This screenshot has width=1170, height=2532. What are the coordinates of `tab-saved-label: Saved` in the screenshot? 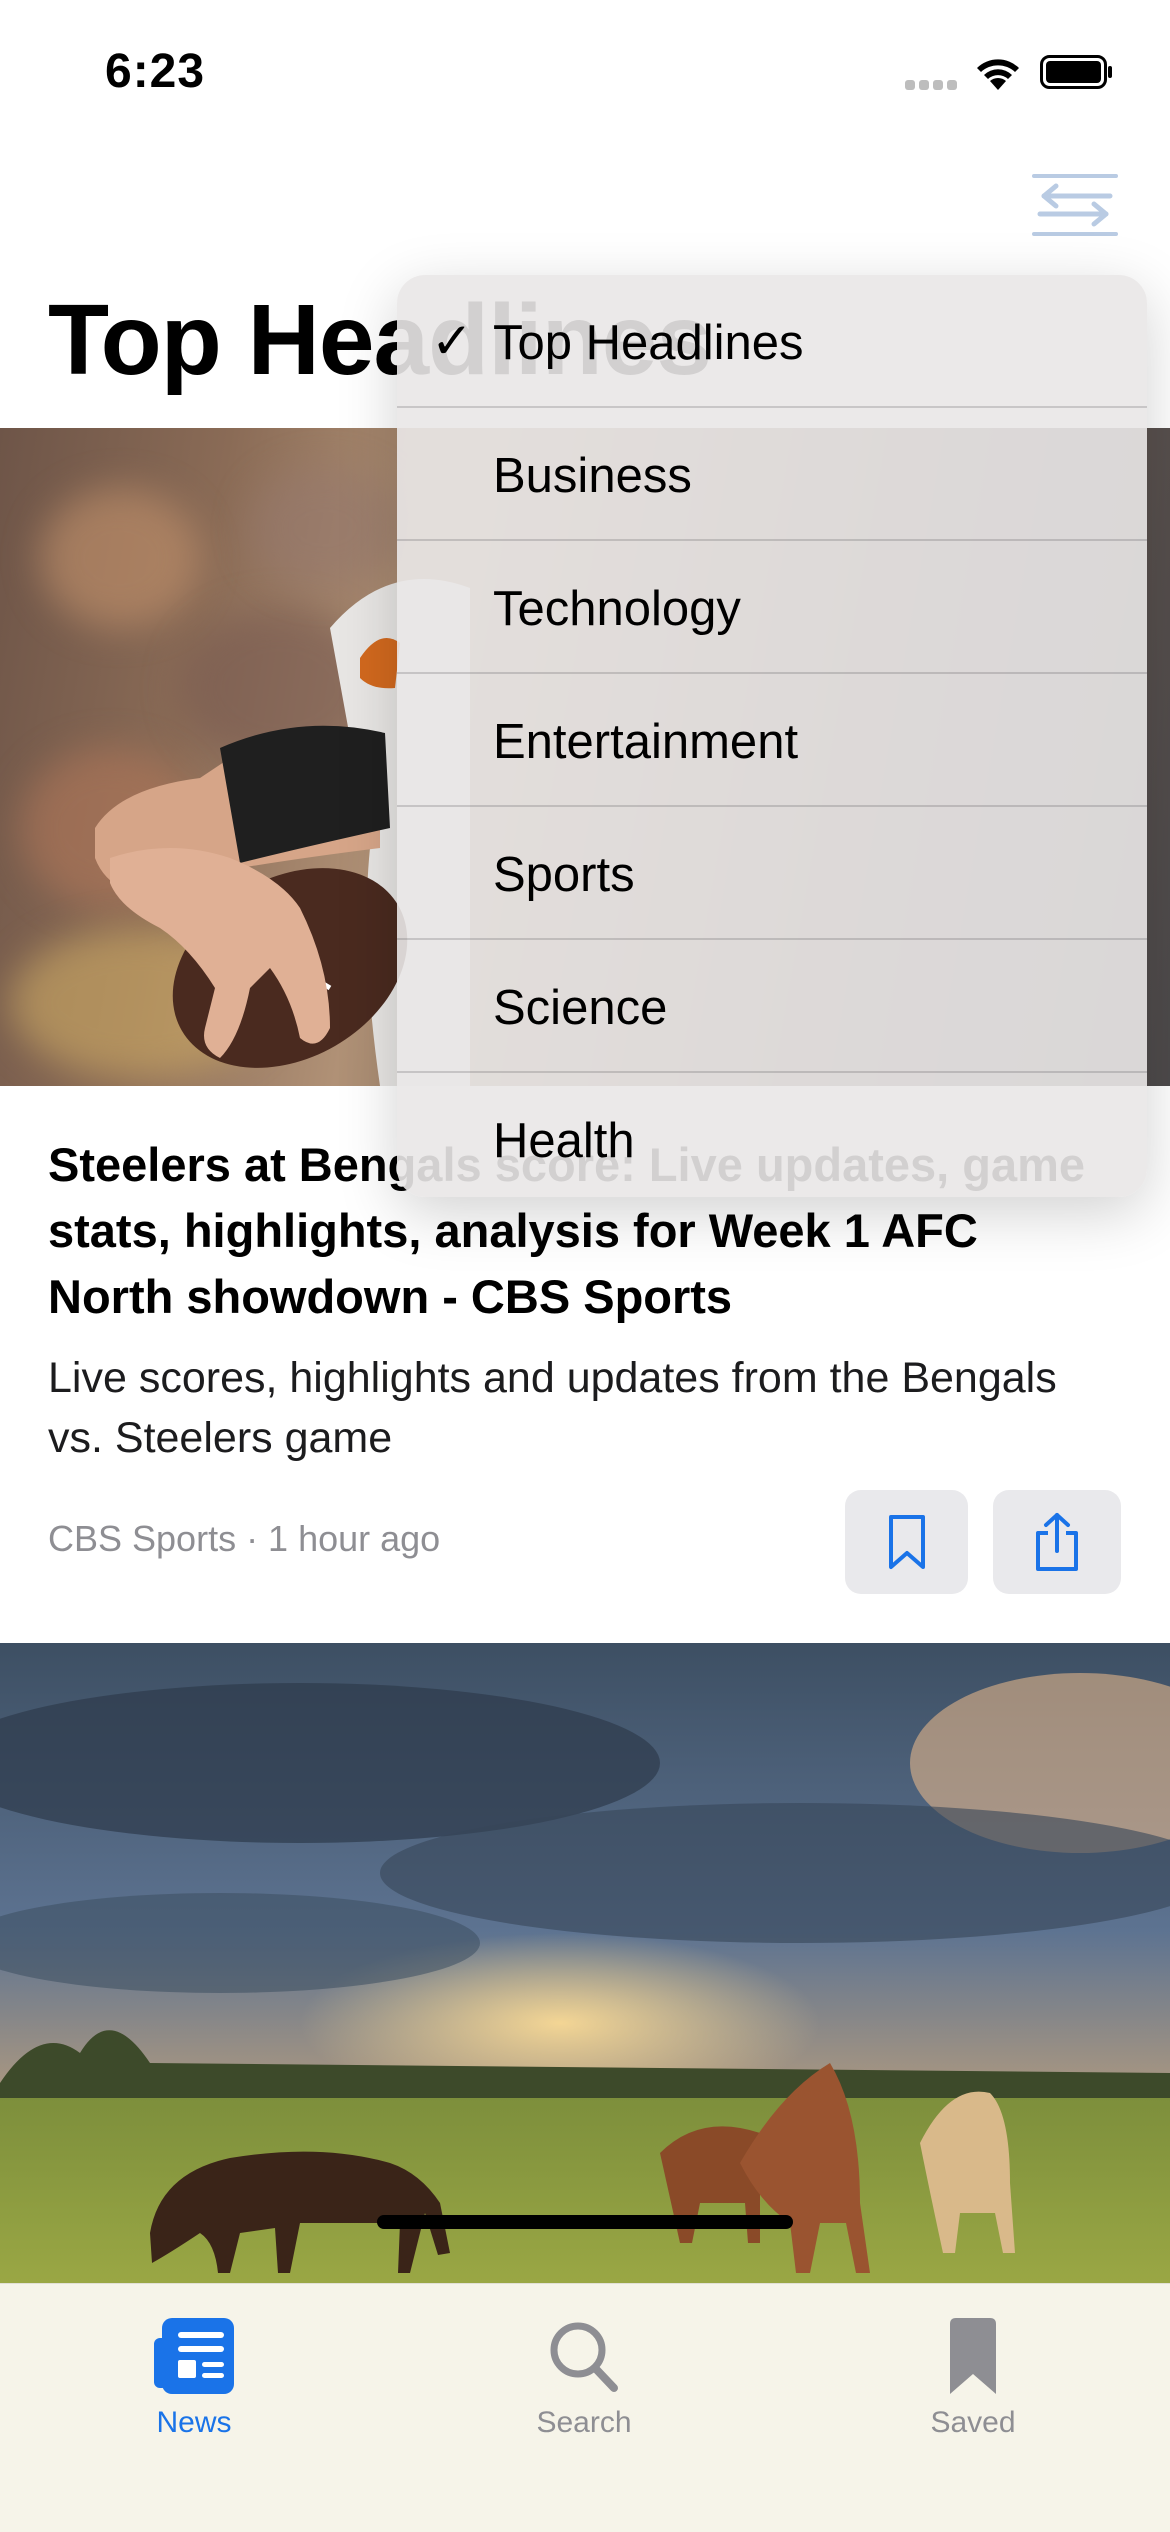 It's located at (973, 2422).